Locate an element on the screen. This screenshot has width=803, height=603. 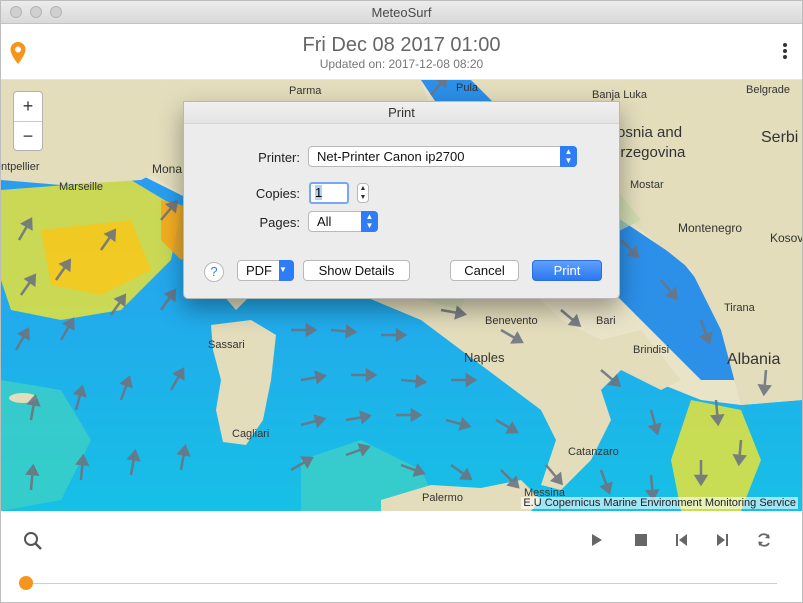
printer-select: Net-Printer Canon ip2700 ▲ ▼ is located at coordinates (442, 156).